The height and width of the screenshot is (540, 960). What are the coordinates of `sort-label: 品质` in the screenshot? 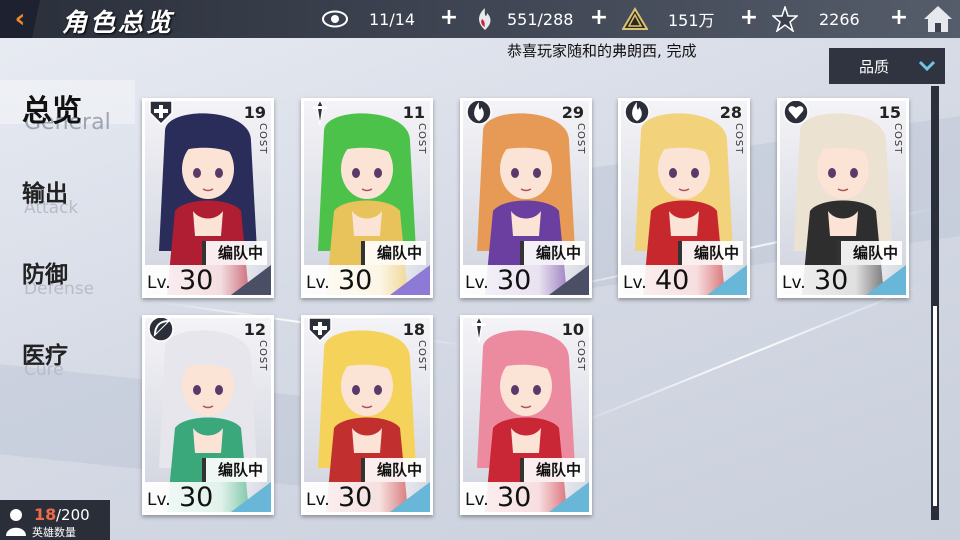 It's located at (874, 66).